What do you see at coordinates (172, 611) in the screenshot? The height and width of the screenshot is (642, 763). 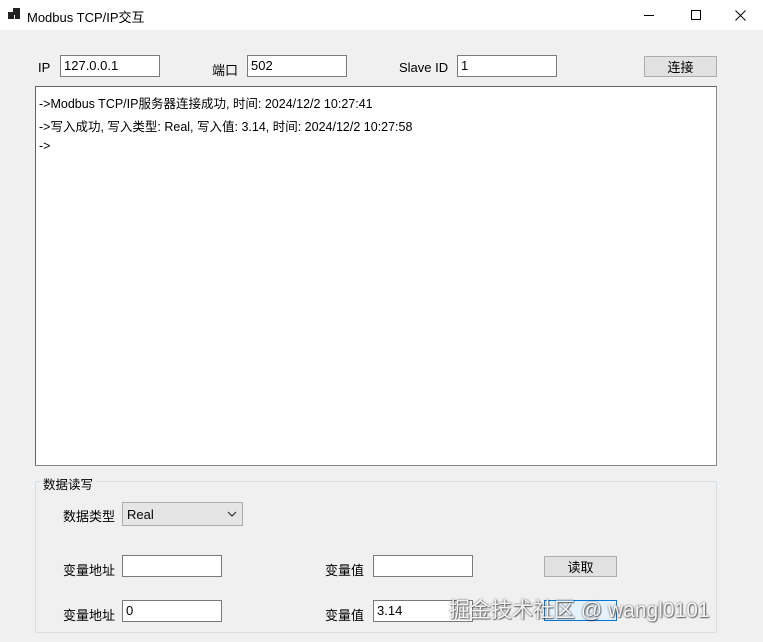 I see `write-address-input: 0` at bounding box center [172, 611].